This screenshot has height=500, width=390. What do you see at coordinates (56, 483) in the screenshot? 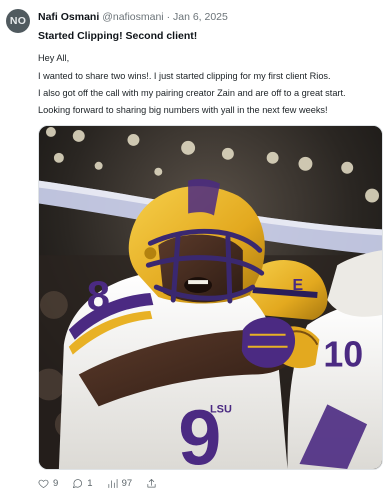
I see `like-count: 9` at bounding box center [56, 483].